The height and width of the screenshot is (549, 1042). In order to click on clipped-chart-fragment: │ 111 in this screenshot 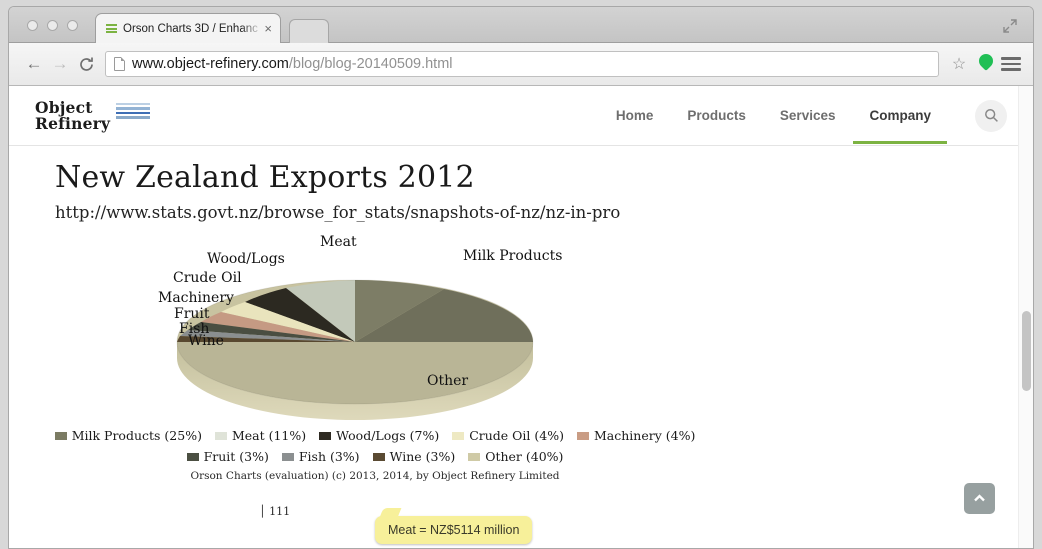, I will do `click(275, 511)`.